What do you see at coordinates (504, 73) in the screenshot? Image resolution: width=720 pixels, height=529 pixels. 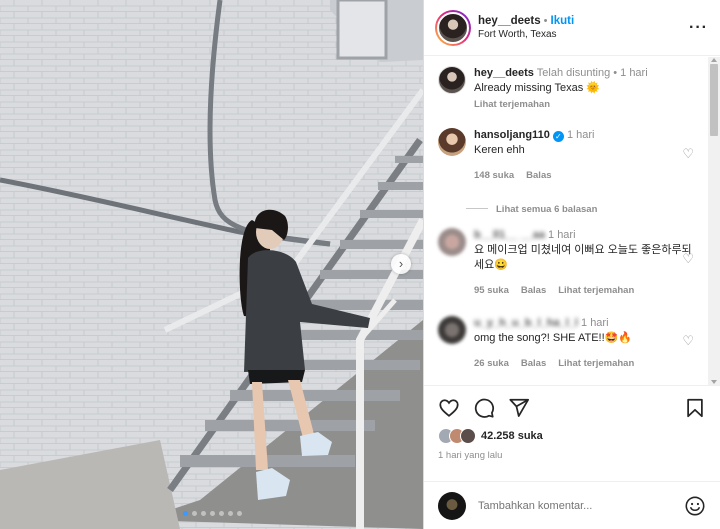 I see `caption-username: hey__deets` at bounding box center [504, 73].